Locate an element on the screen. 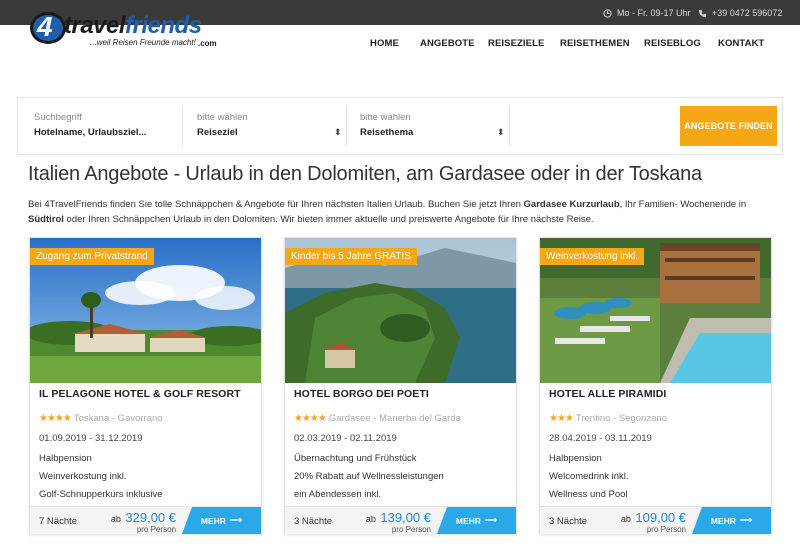 This screenshot has height=547, width=800. price-amount: 109,00 € is located at coordinates (660, 517).